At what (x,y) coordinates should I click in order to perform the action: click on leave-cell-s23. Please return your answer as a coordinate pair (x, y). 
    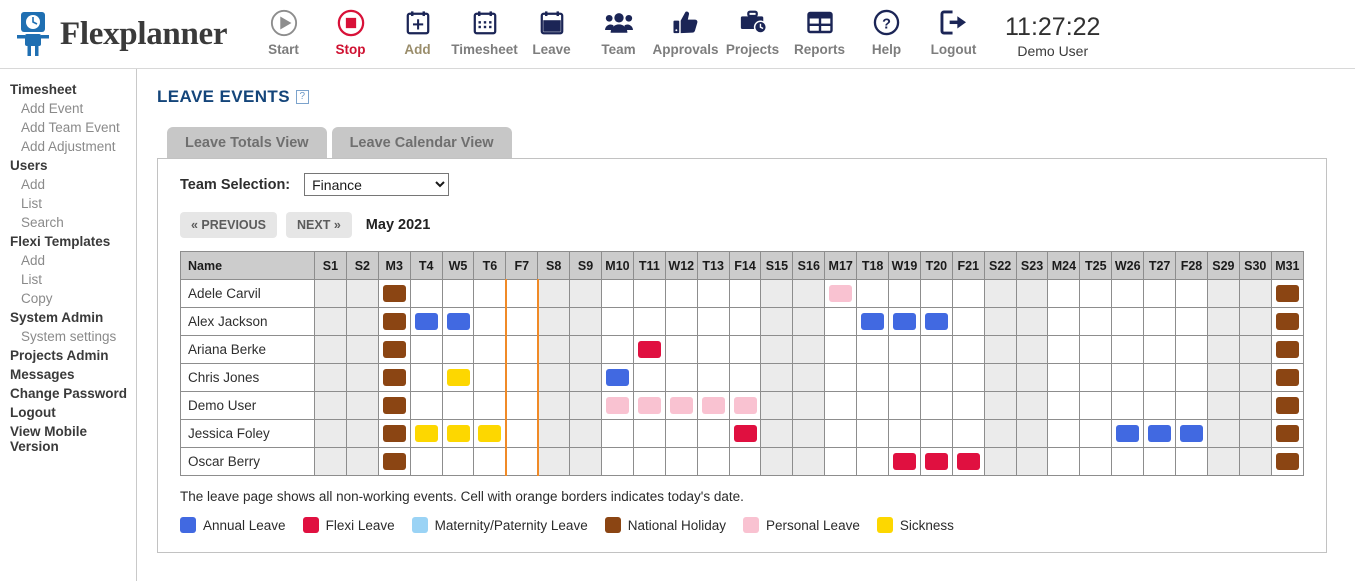
    Looking at the image, I should click on (1032, 349).